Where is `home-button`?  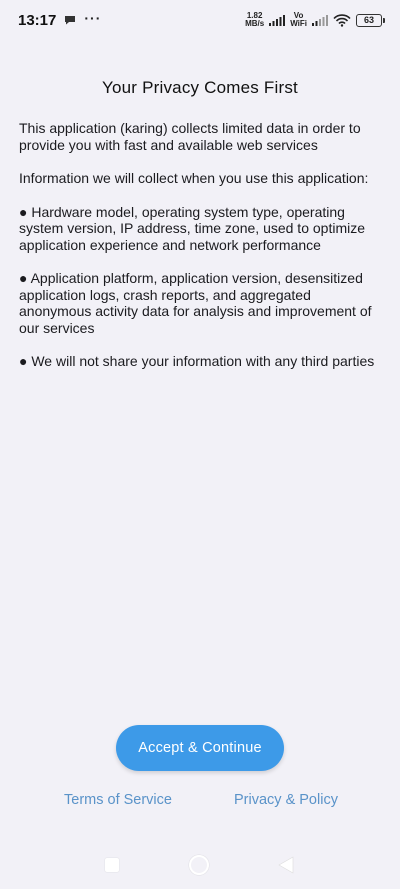
home-button is located at coordinates (199, 865).